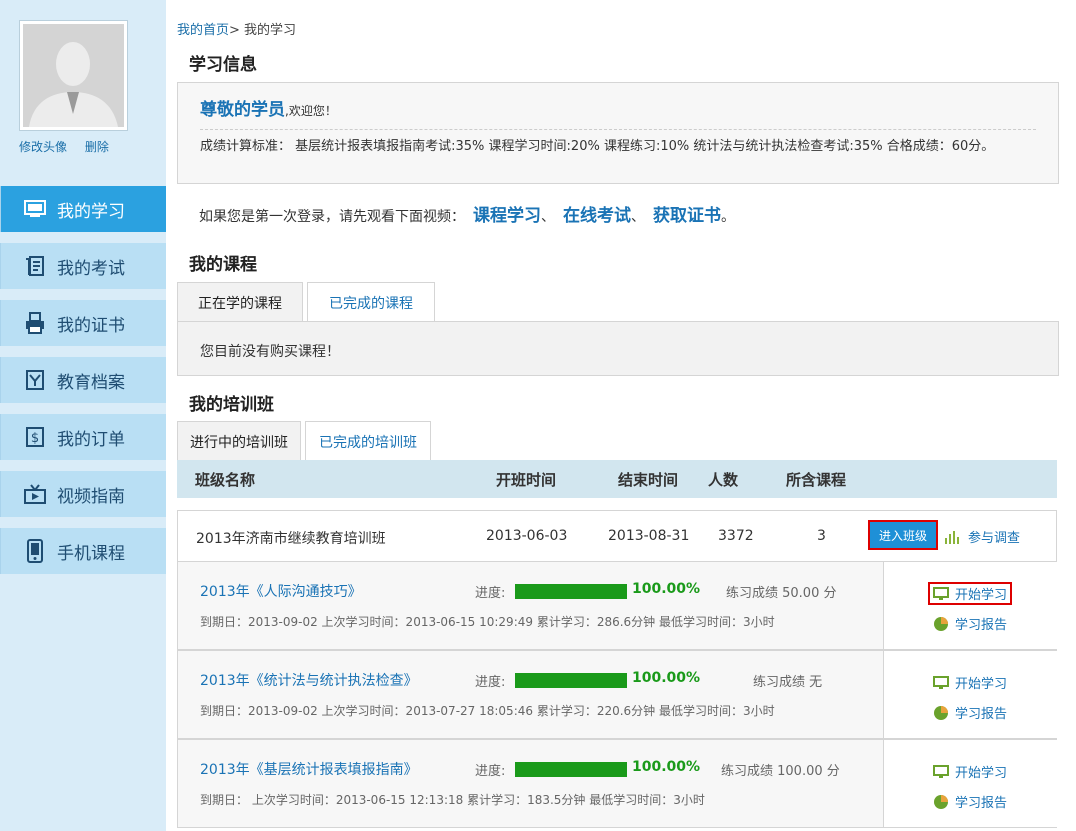 Image resolution: width=1076 pixels, height=831 pixels. Describe the element at coordinates (618, 129) in the screenshot. I see `divider` at that location.